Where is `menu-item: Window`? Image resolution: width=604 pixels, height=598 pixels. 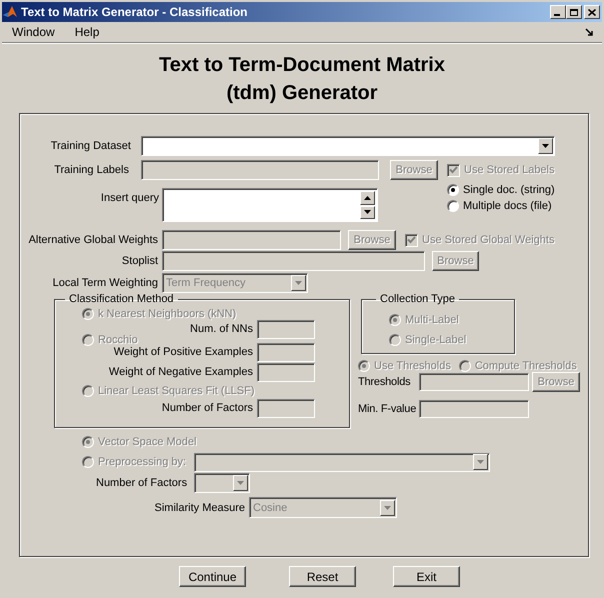
menu-item: Window is located at coordinates (33, 32).